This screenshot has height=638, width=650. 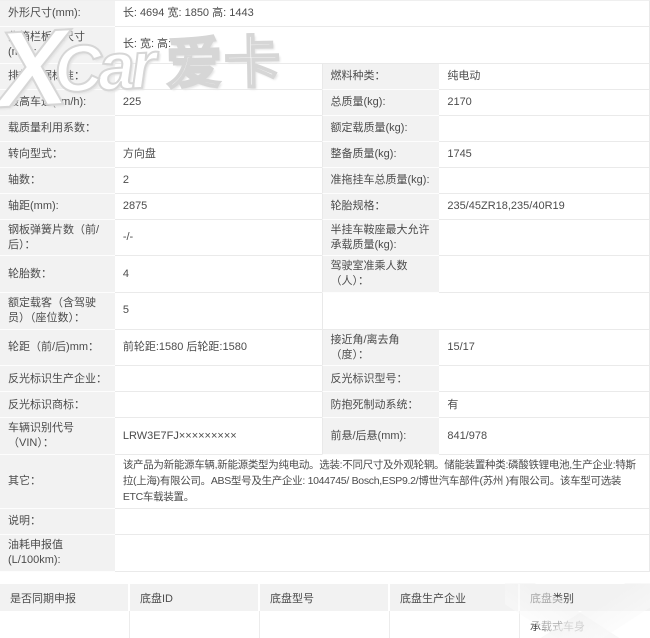 What do you see at coordinates (65, 598) in the screenshot?
I see `column-header: 是否同期申报` at bounding box center [65, 598].